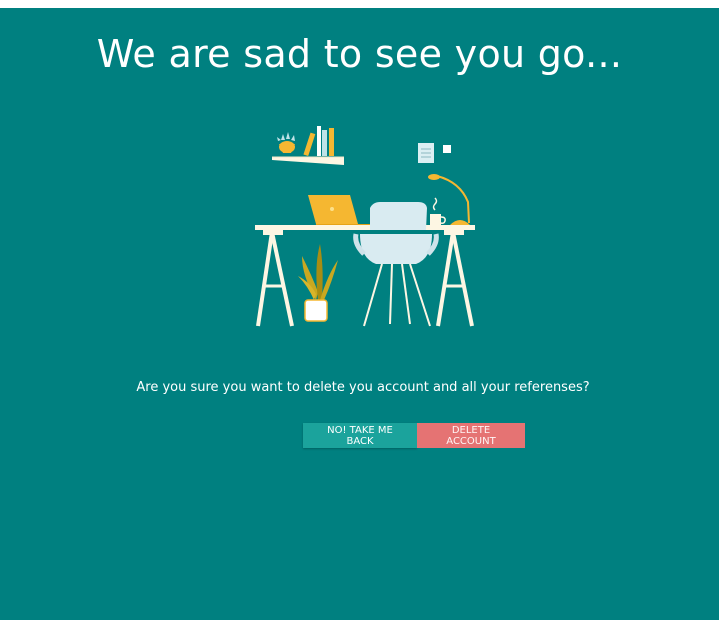 This screenshot has height=620, width=719. Describe the element at coordinates (438, 211) in the screenshot. I see `coffee-mug` at that location.